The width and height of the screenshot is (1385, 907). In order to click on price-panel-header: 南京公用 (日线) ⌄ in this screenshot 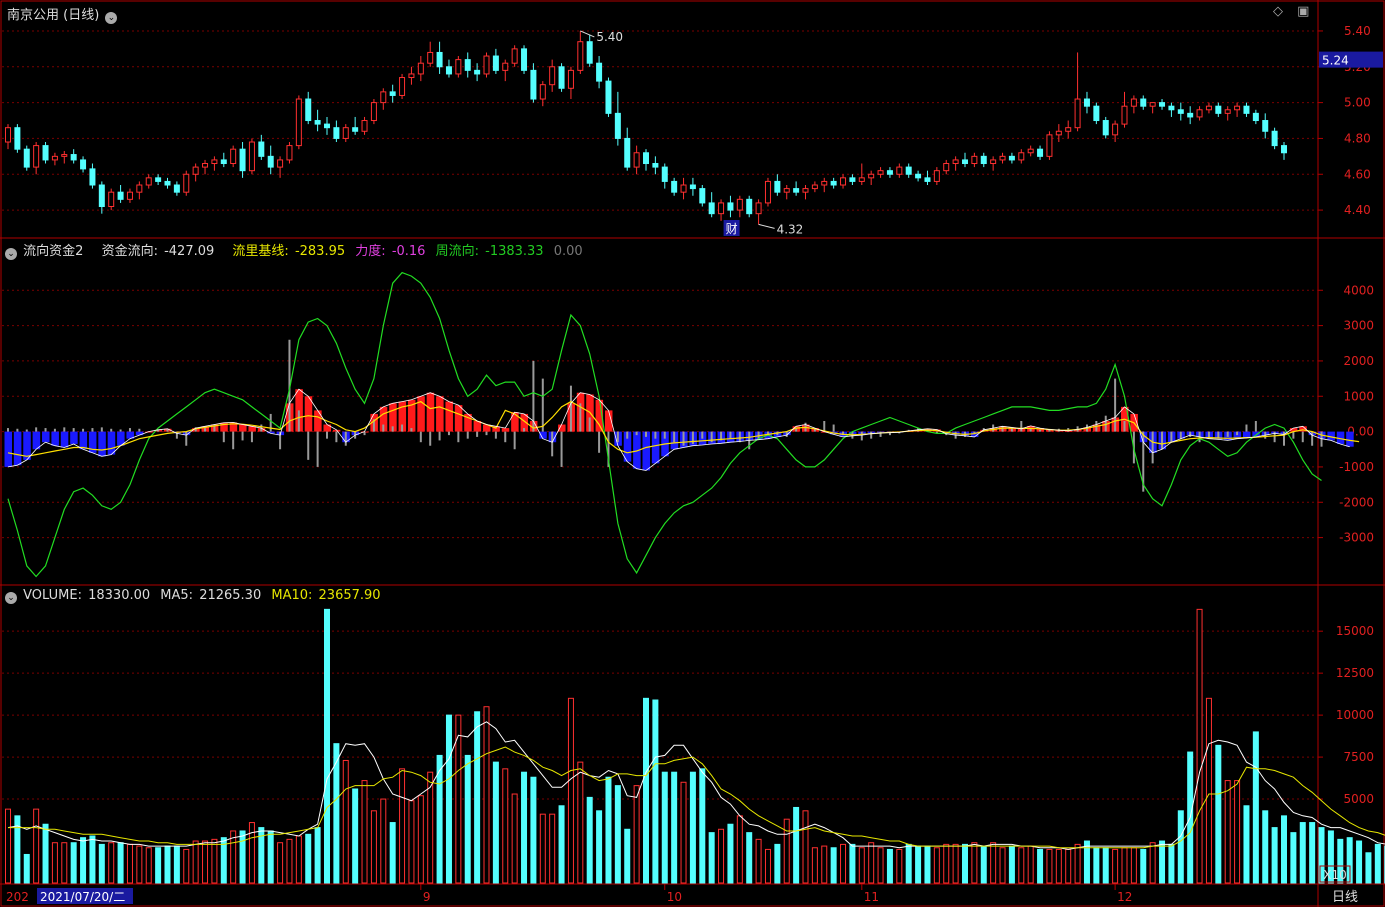, I will do `click(63, 14)`.